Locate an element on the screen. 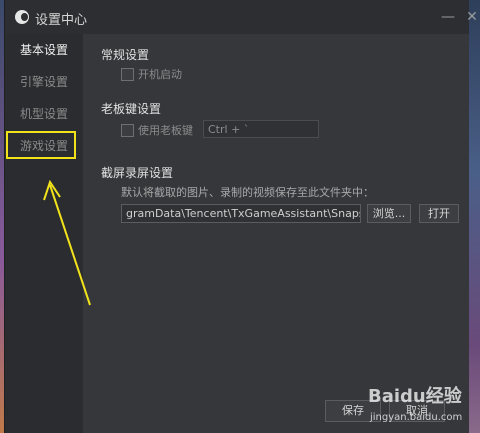 This screenshot has height=433, width=480. watermark-brand: Baidu经验 is located at coordinates (415, 396).